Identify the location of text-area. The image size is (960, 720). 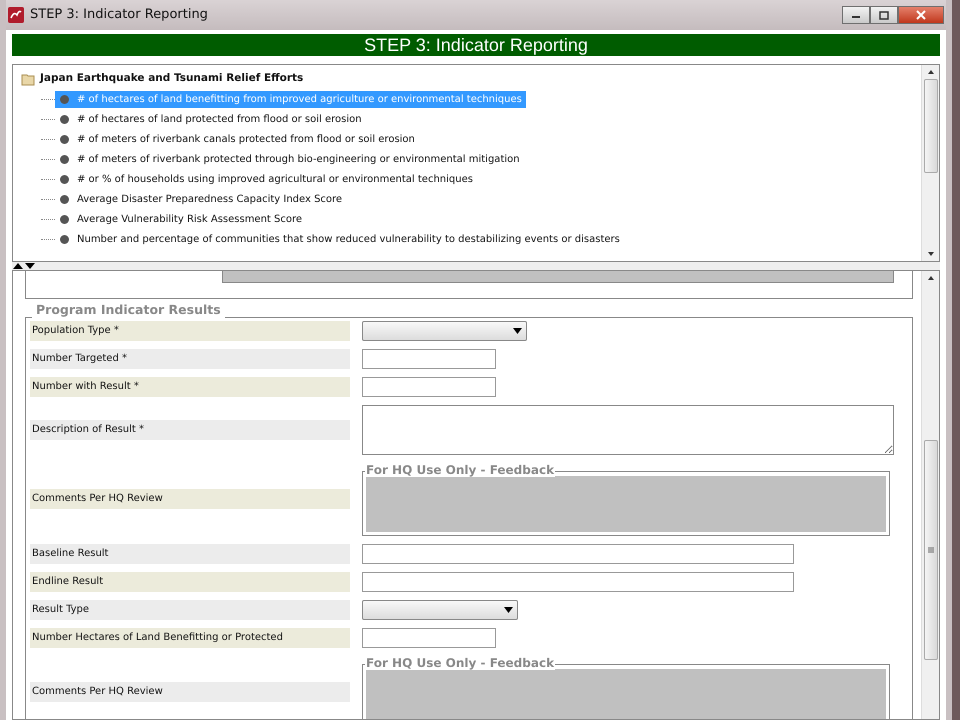
(628, 429).